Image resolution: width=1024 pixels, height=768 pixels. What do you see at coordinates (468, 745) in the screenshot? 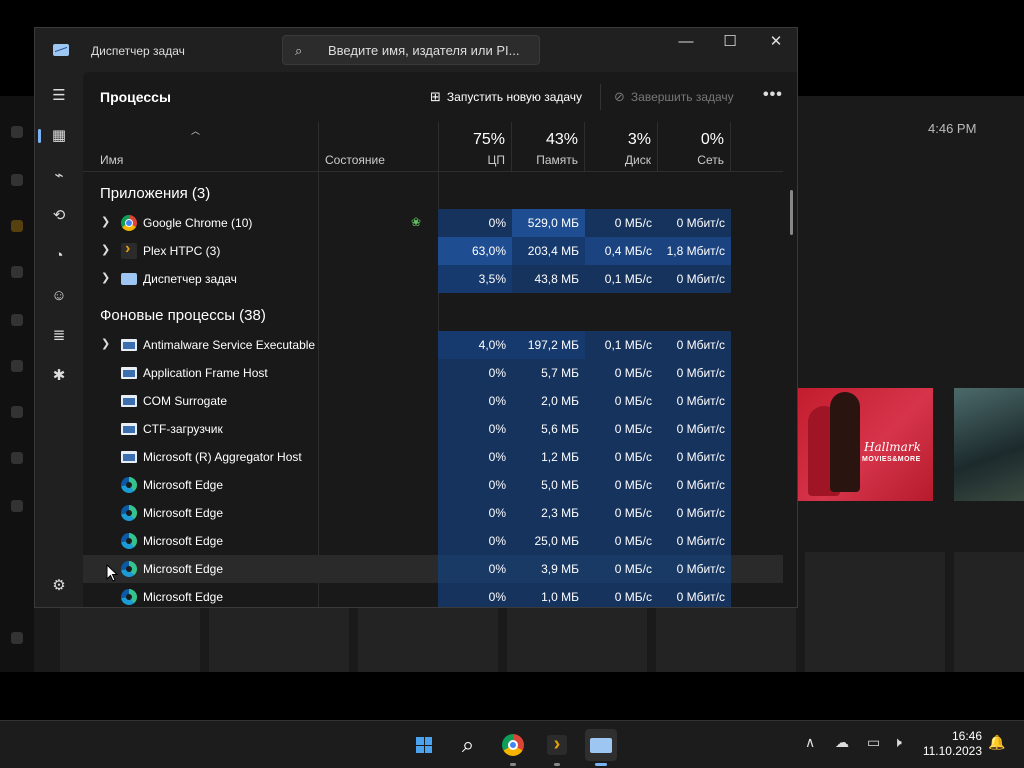
I see `search-button: ⌕` at bounding box center [468, 745].